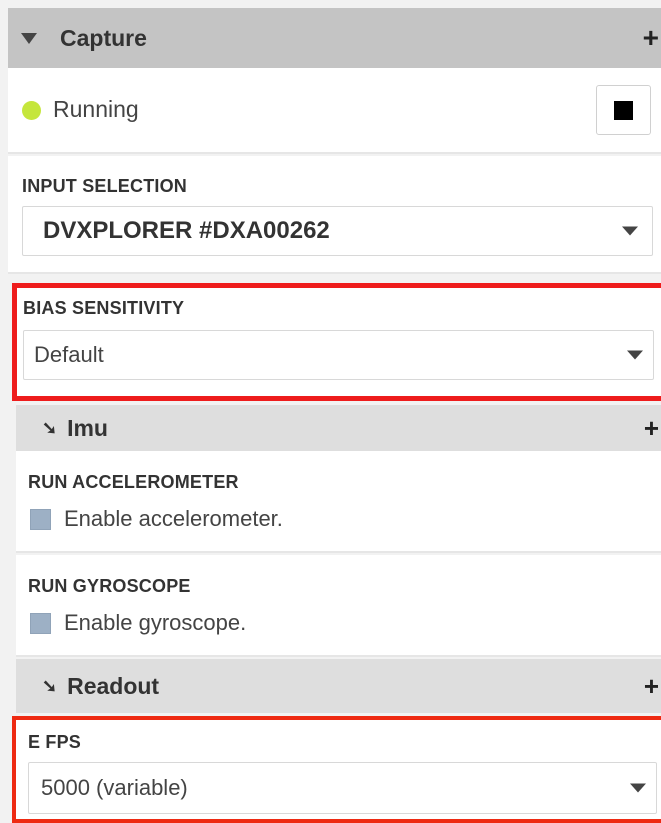 The width and height of the screenshot is (661, 823). What do you see at coordinates (651, 686) in the screenshot?
I see `readout-add-icon: +` at bounding box center [651, 686].